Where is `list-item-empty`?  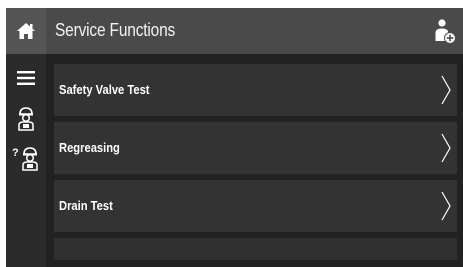 list-item-empty is located at coordinates (255, 249).